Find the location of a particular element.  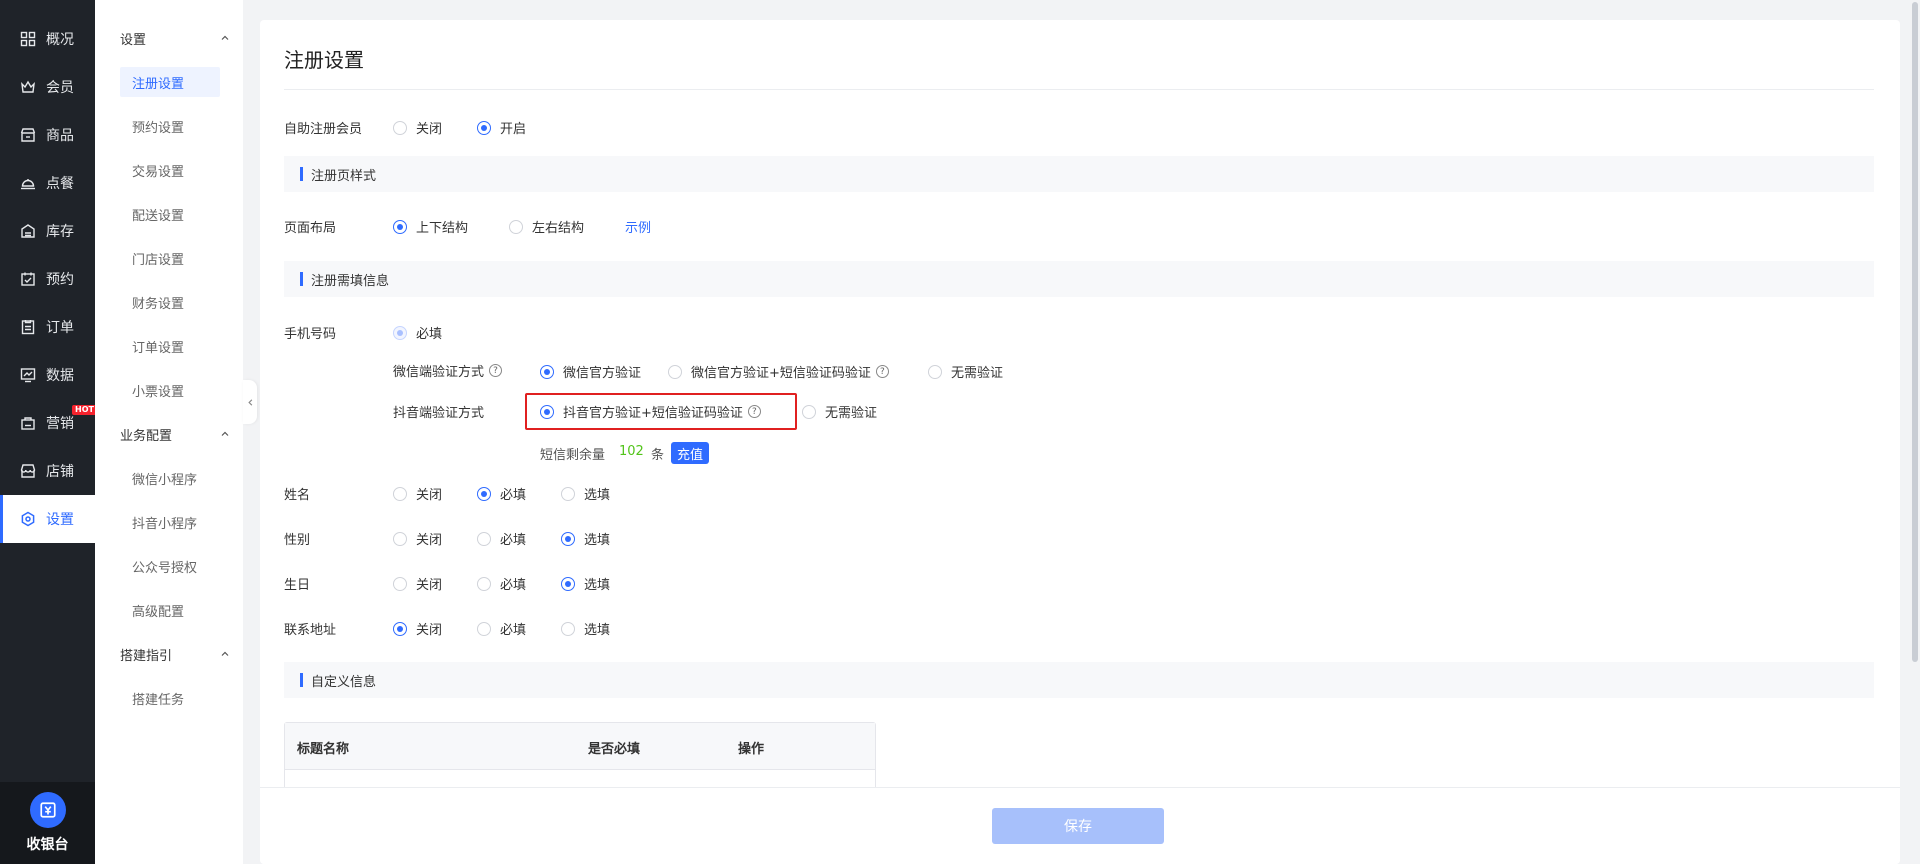

wechat-verify-label: 微信端验证方式? is located at coordinates (448, 370).